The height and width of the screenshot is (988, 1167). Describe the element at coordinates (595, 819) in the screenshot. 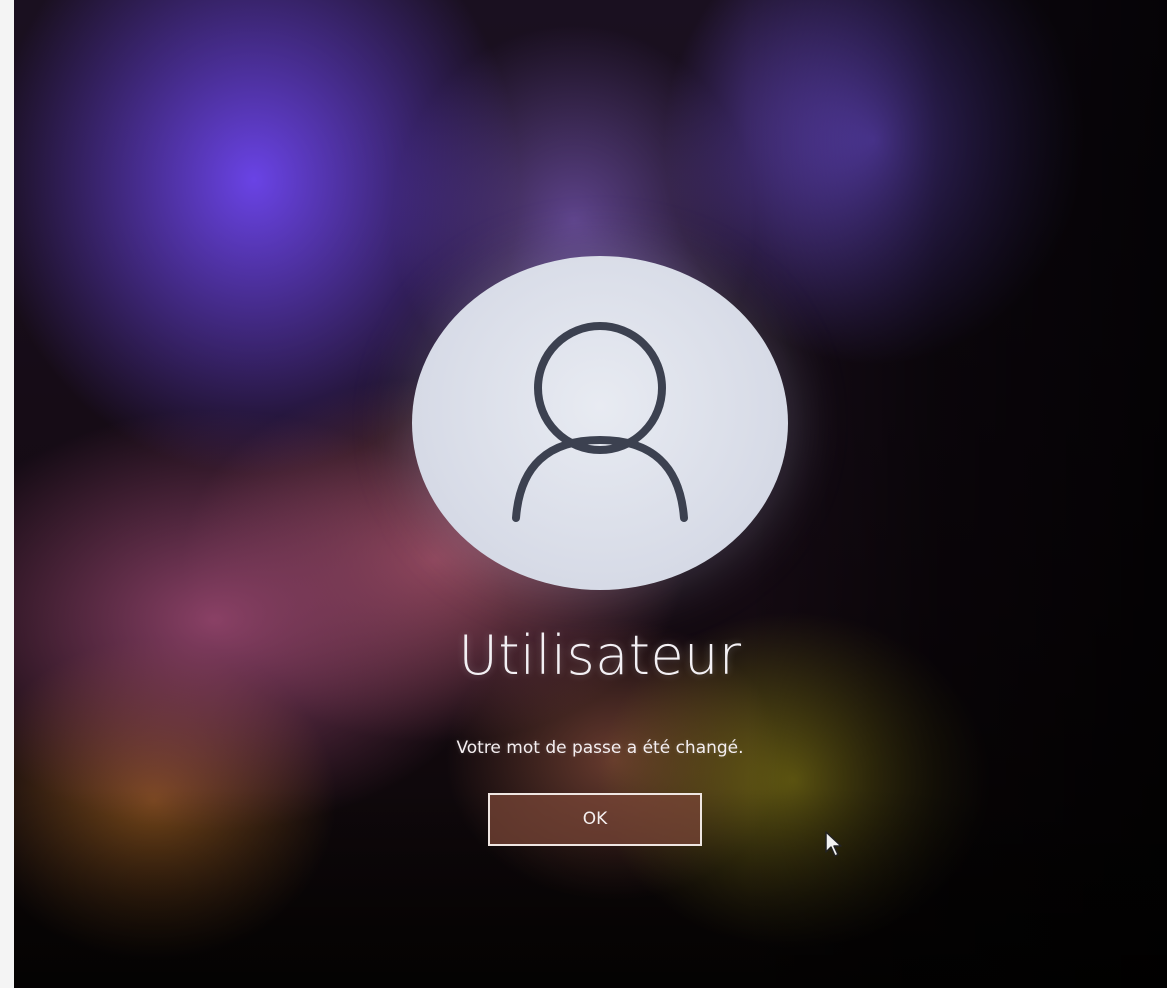

I see `ok-button: OK` at that location.